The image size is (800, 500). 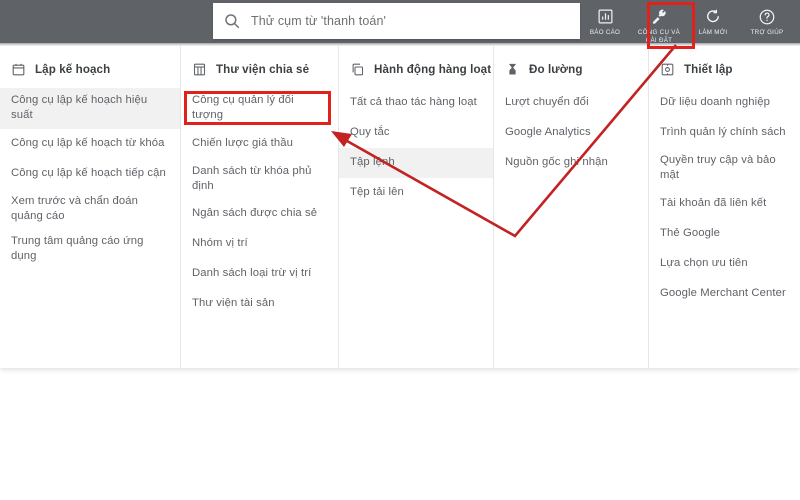 I want to click on menu-item-linked-accounts: Tài khoản đã liên kết, so click(x=724, y=204).